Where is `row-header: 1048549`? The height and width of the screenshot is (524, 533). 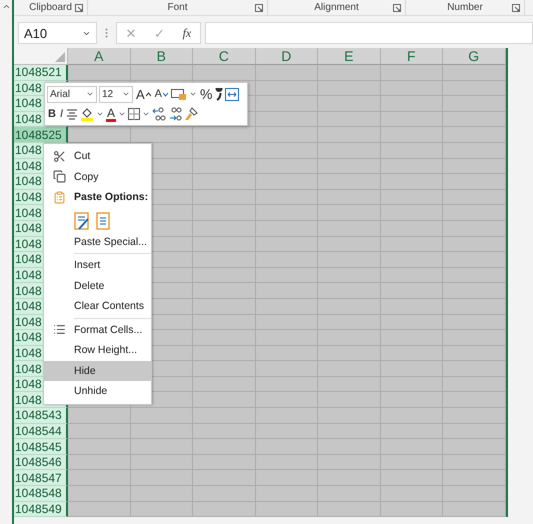
row-header: 1048549 is located at coordinates (38, 509).